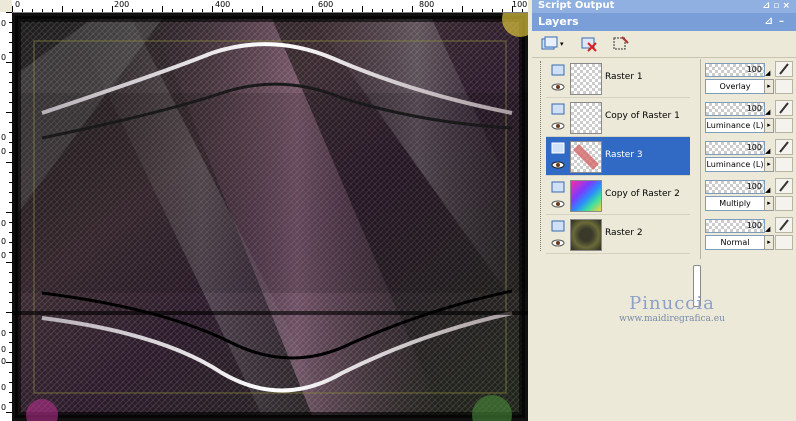 This screenshot has width=796, height=421. I want to click on layer-row-raster-2: Raster 2, so click(618, 234).